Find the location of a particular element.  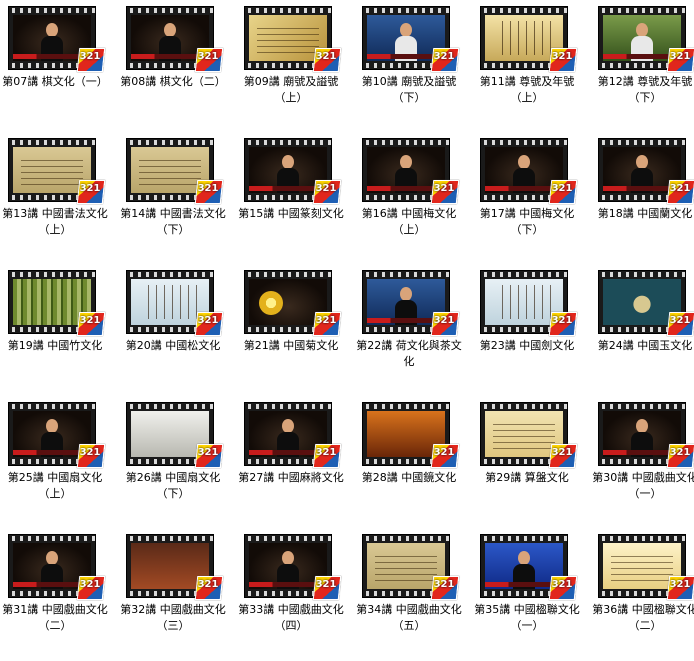

video-title-label: 第19講 中國竹文化 is located at coordinates (55, 345).